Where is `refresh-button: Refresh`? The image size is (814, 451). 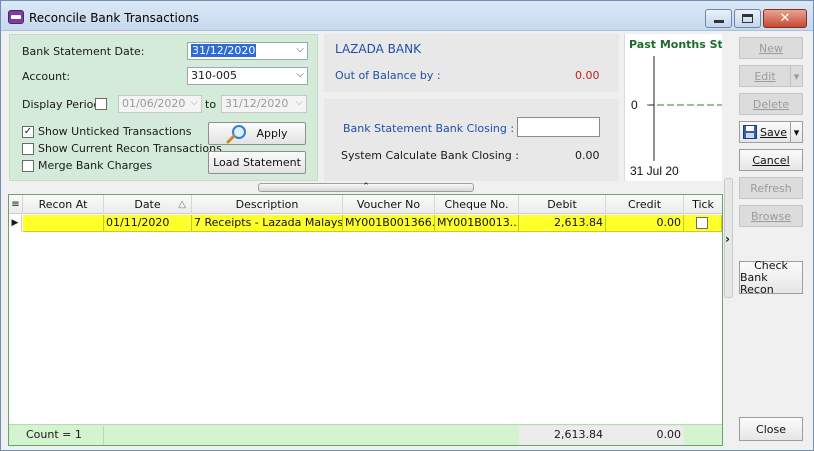
refresh-button: Refresh is located at coordinates (771, 188).